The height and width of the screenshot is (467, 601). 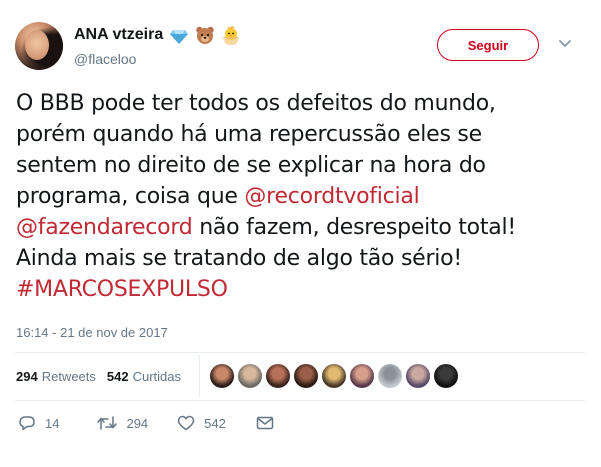 What do you see at coordinates (249, 134) in the screenshot?
I see `tweet-text-segment: porém quando há uma repercussão eles se` at bounding box center [249, 134].